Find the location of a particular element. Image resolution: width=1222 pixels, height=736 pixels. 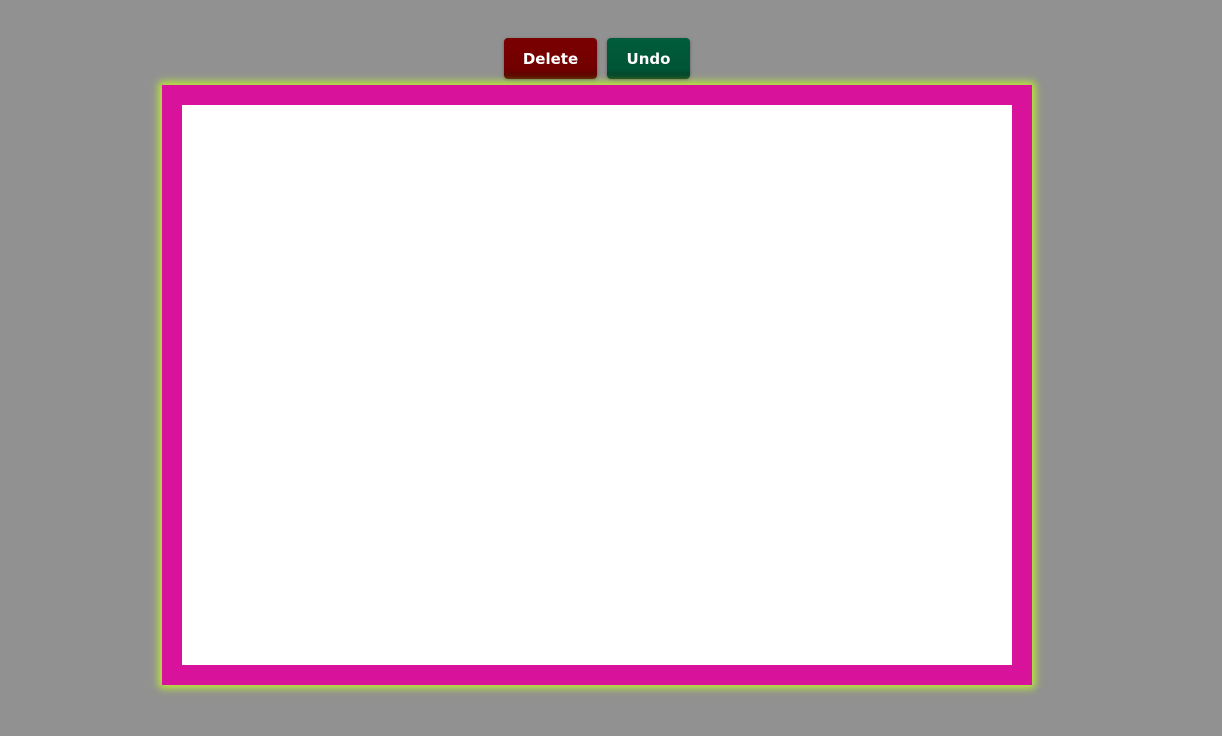

toolbar: Delete Undo is located at coordinates (597, 58).